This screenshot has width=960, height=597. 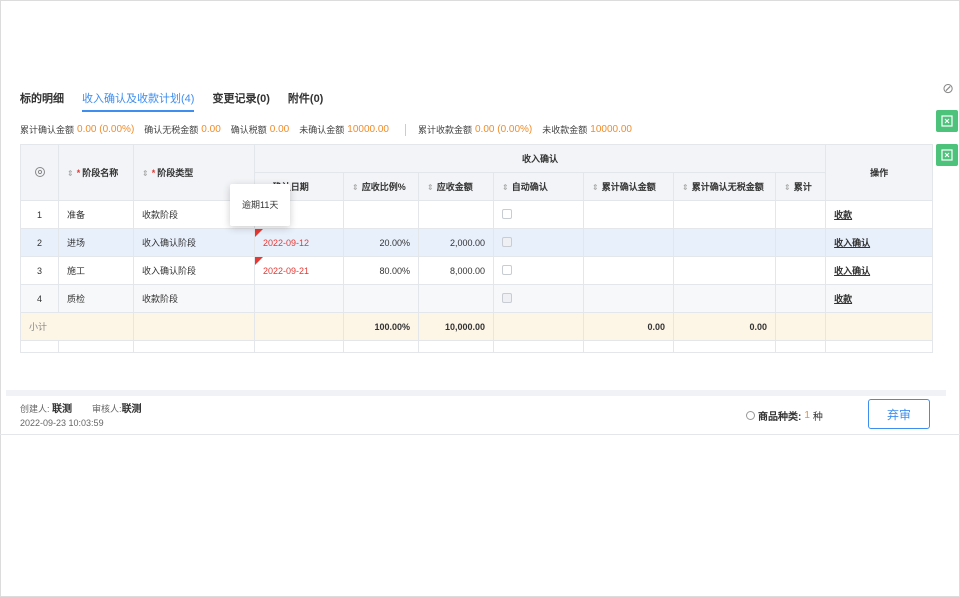 What do you see at coordinates (879, 172) in the screenshot?
I see `header-operations: 操作` at bounding box center [879, 172].